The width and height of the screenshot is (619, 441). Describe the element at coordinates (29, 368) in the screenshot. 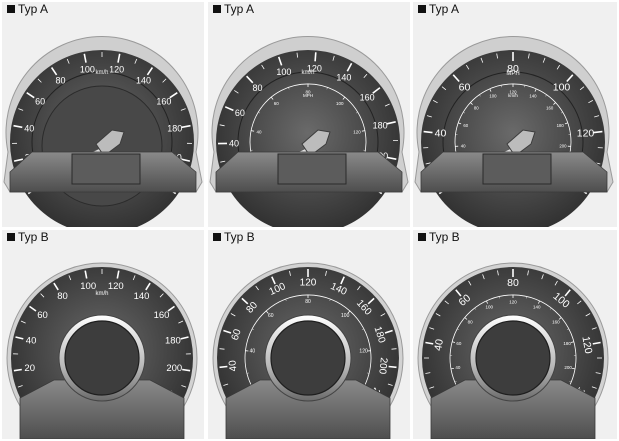

I see `speed-label: 20` at that location.